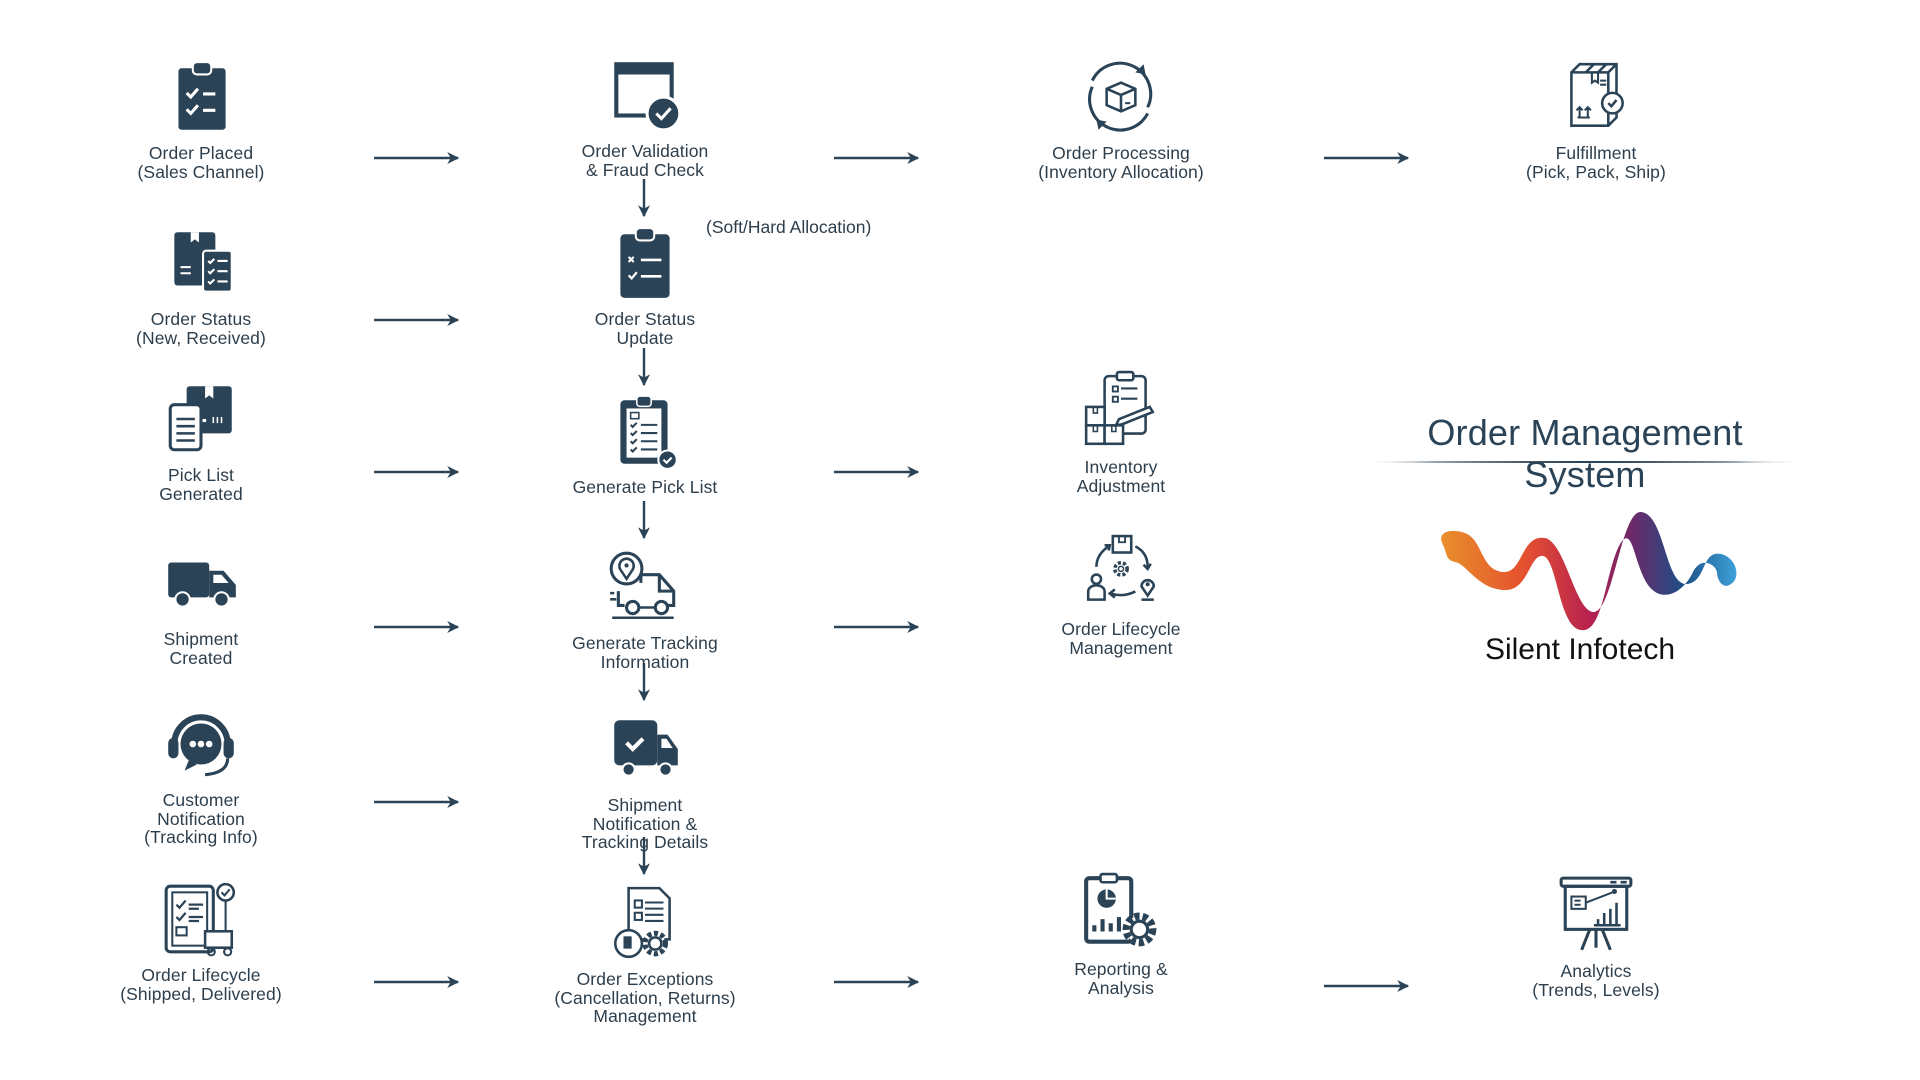 This screenshot has height=1080, width=1920. Describe the element at coordinates (1121, 476) in the screenshot. I see `node-label: Inventory Adjustment` at that location.